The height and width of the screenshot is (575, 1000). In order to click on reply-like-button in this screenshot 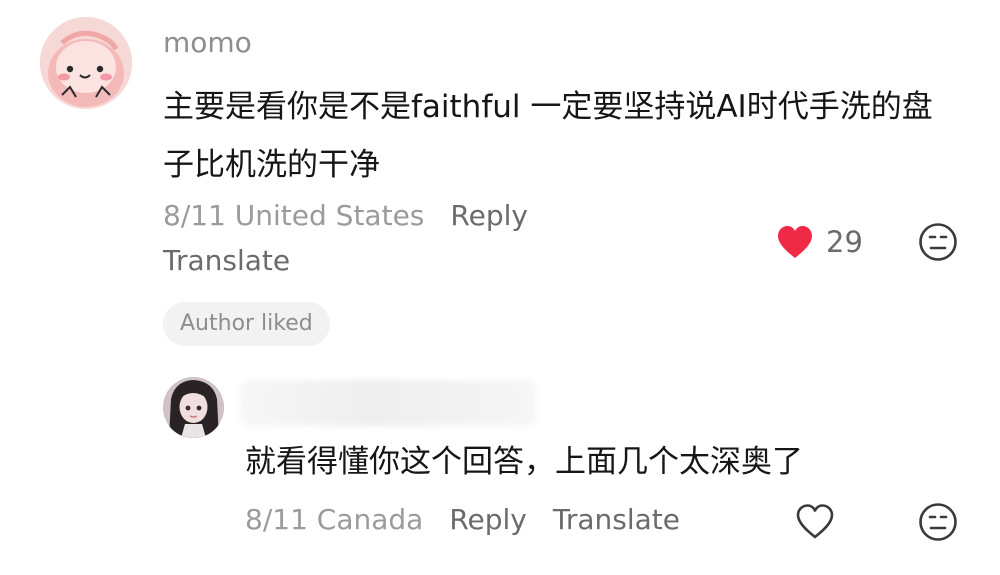, I will do `click(815, 522)`.